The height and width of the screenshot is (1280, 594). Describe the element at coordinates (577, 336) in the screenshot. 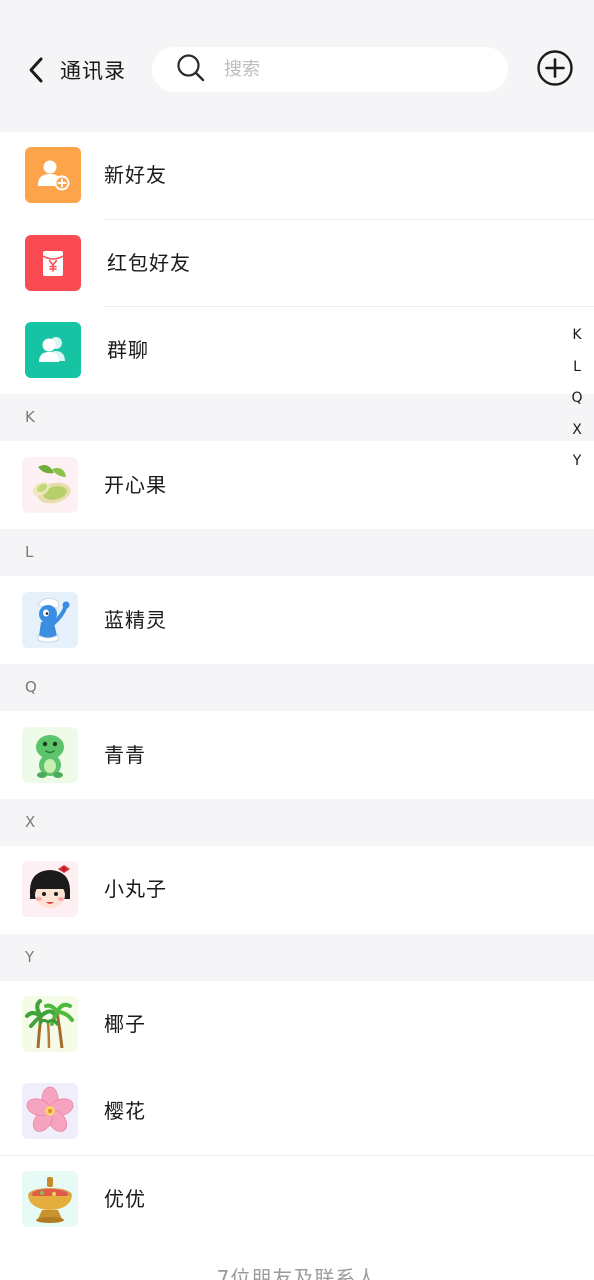

I see `index-letter-k: K` at that location.